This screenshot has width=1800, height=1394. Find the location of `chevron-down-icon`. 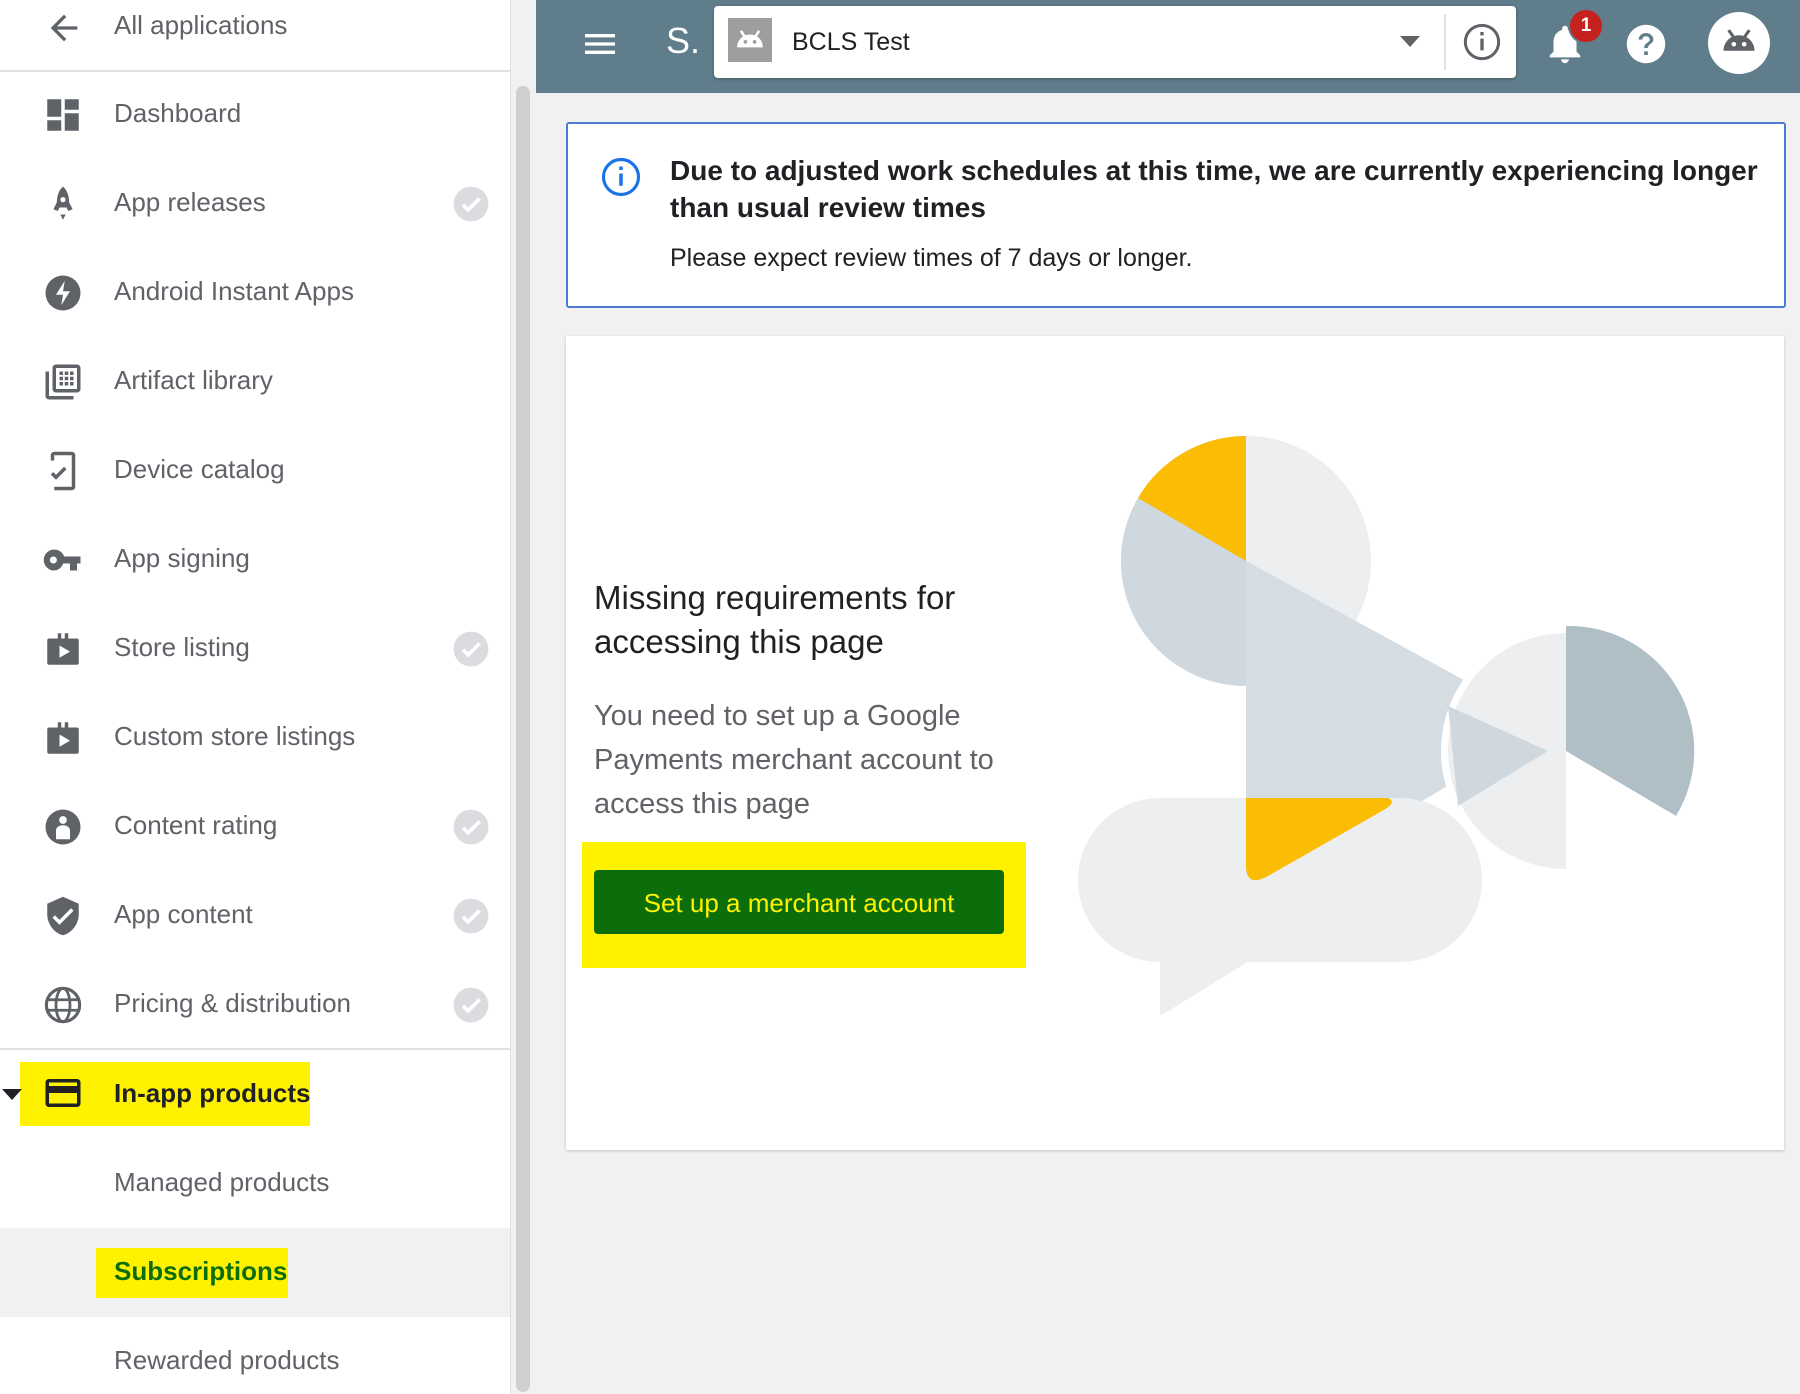

chevron-down-icon is located at coordinates (1410, 41).